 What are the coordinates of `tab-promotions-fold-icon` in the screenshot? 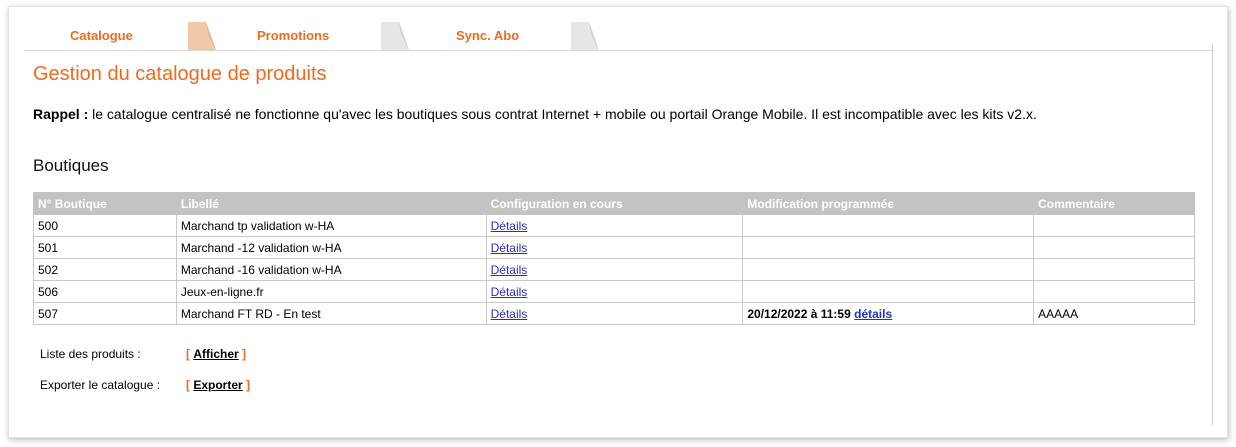 It's located at (395, 36).